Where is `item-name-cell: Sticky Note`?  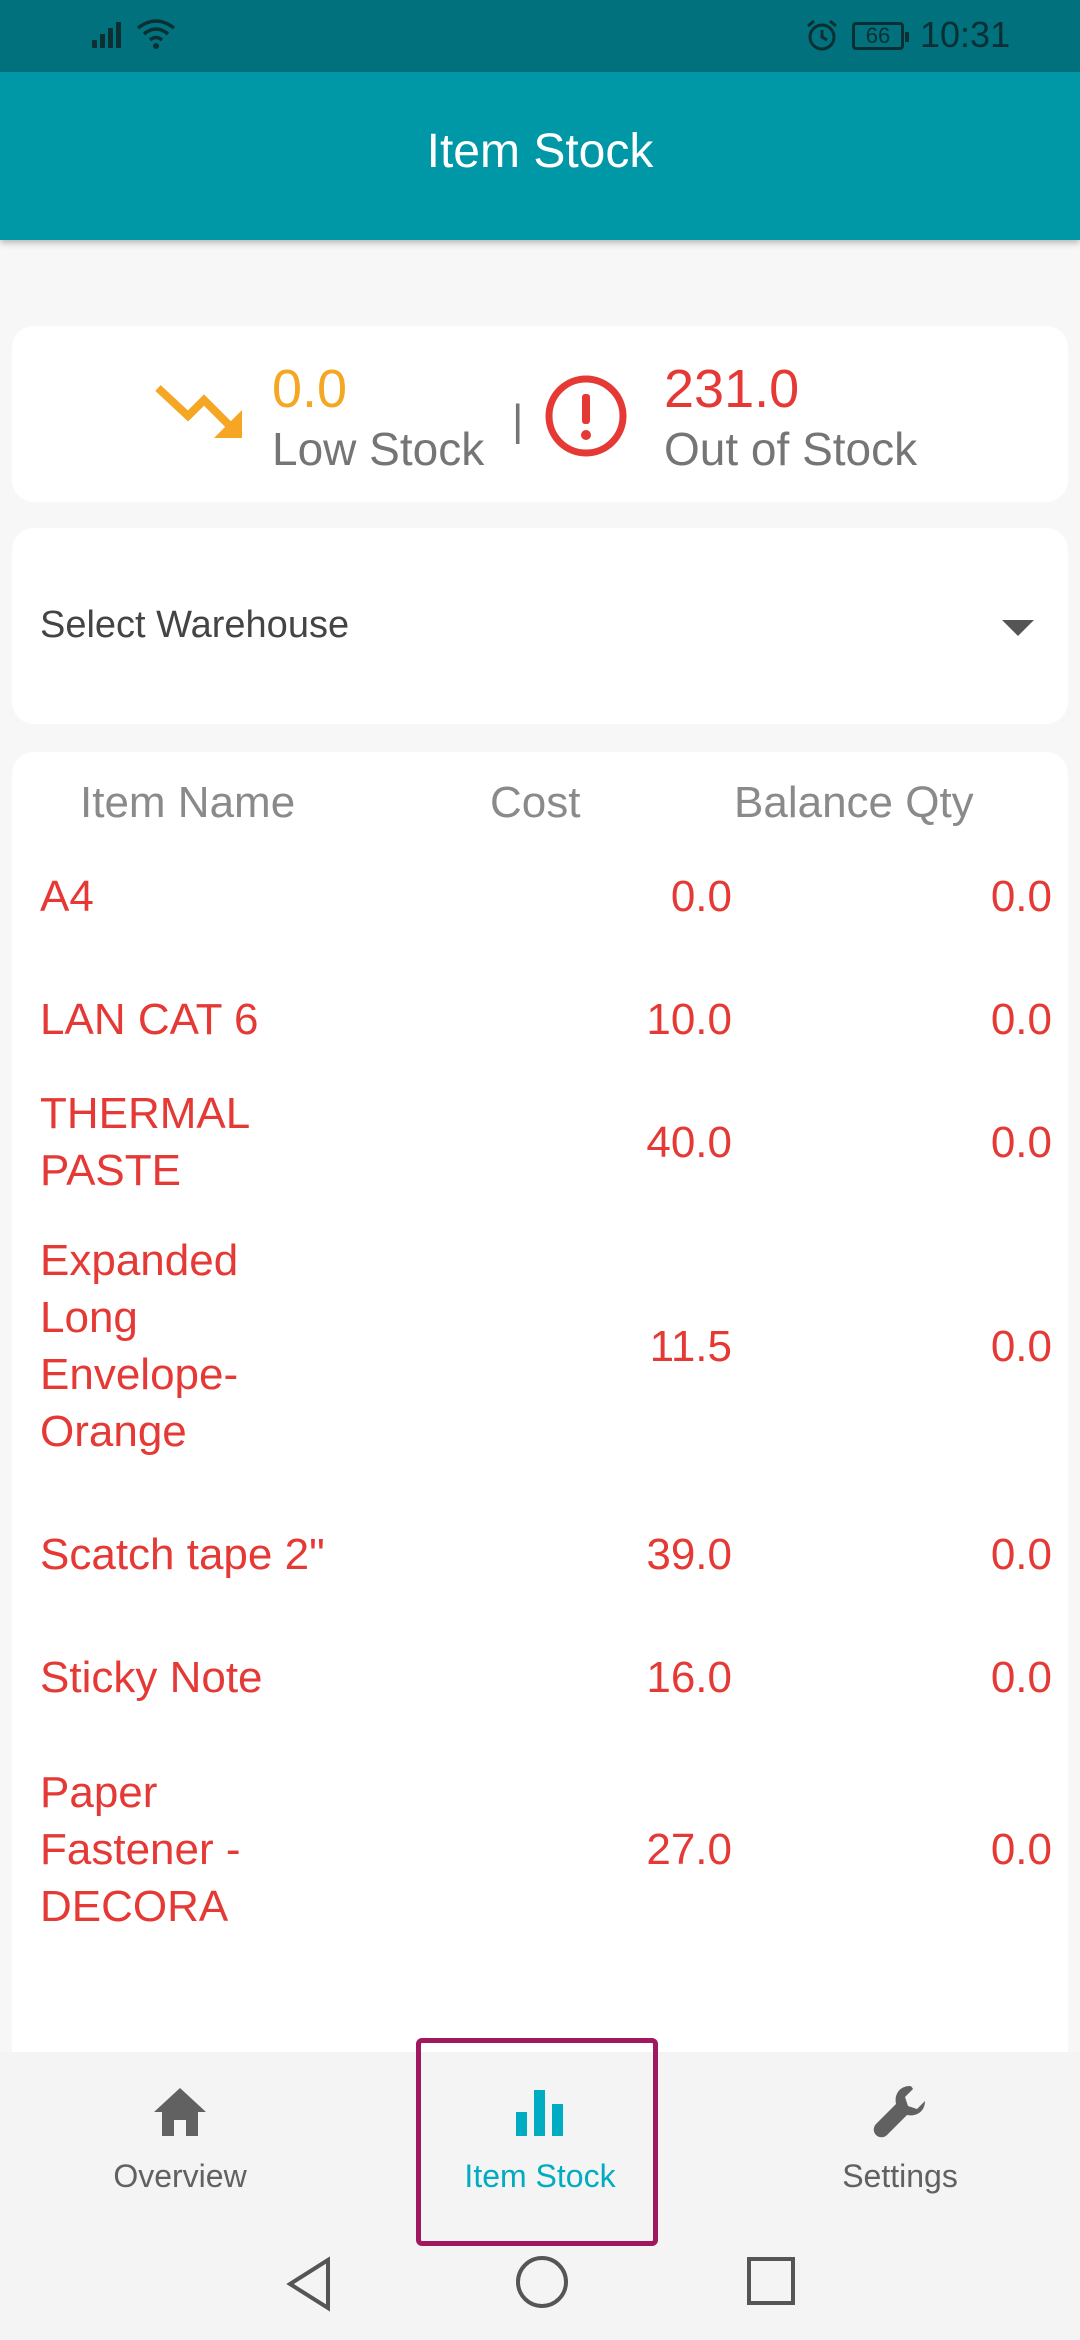
item-name-cell: Sticky Note is located at coordinates (151, 1677).